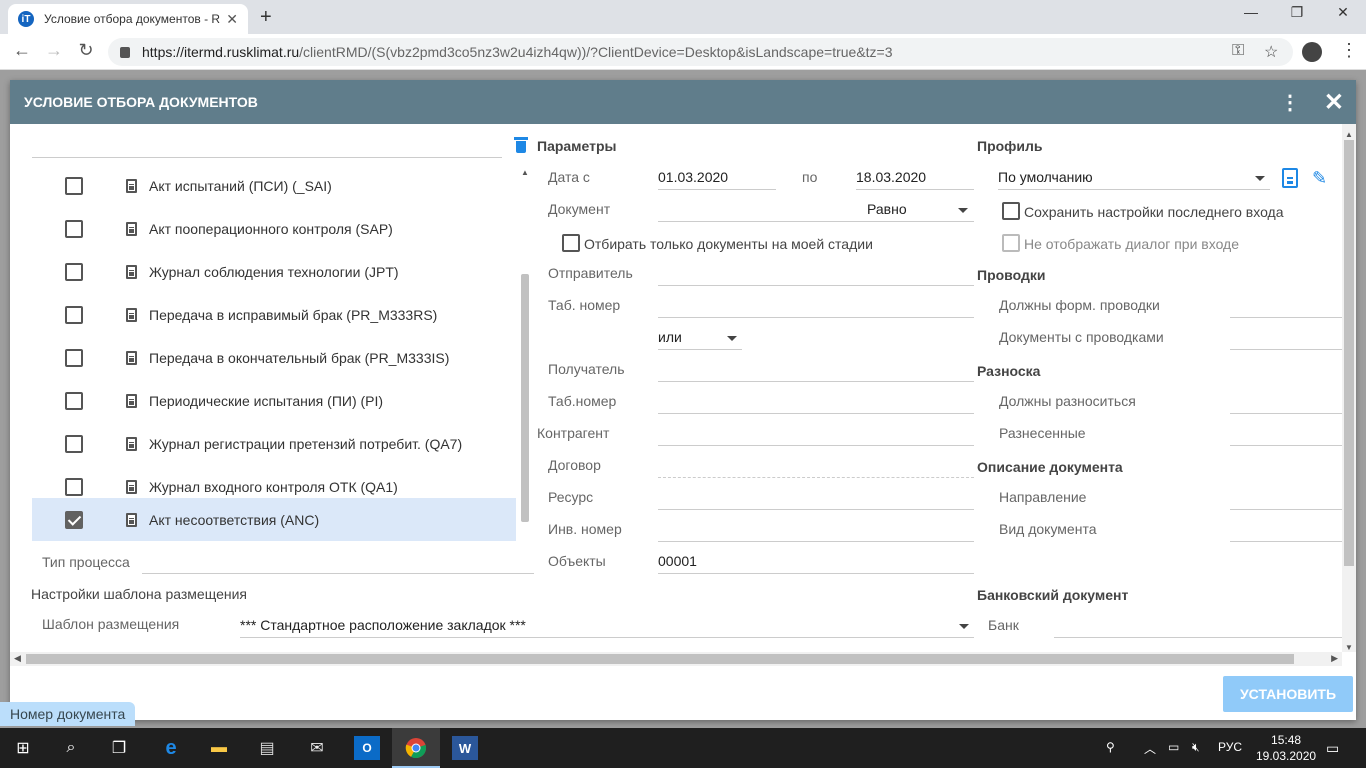 This screenshot has height=768, width=1366. Describe the element at coordinates (1110, 747) in the screenshot. I see `people-icon: ⚲` at that location.